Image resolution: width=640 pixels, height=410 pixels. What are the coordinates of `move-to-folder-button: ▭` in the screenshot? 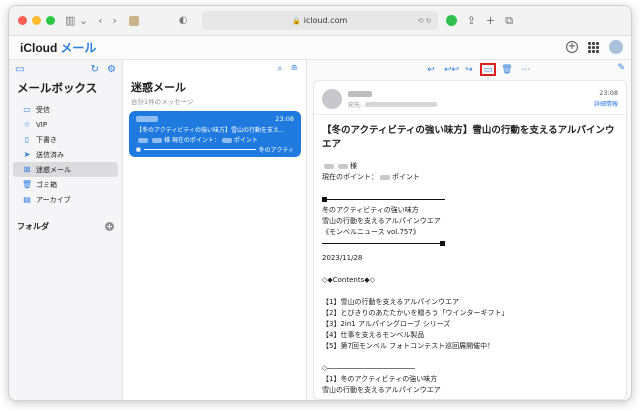 It's located at (488, 69).